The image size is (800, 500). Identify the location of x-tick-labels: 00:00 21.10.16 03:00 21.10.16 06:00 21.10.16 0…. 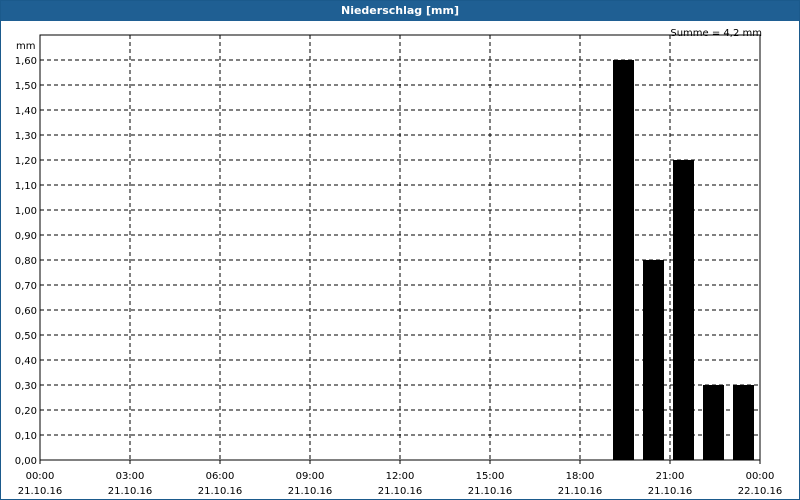
(400, 484).